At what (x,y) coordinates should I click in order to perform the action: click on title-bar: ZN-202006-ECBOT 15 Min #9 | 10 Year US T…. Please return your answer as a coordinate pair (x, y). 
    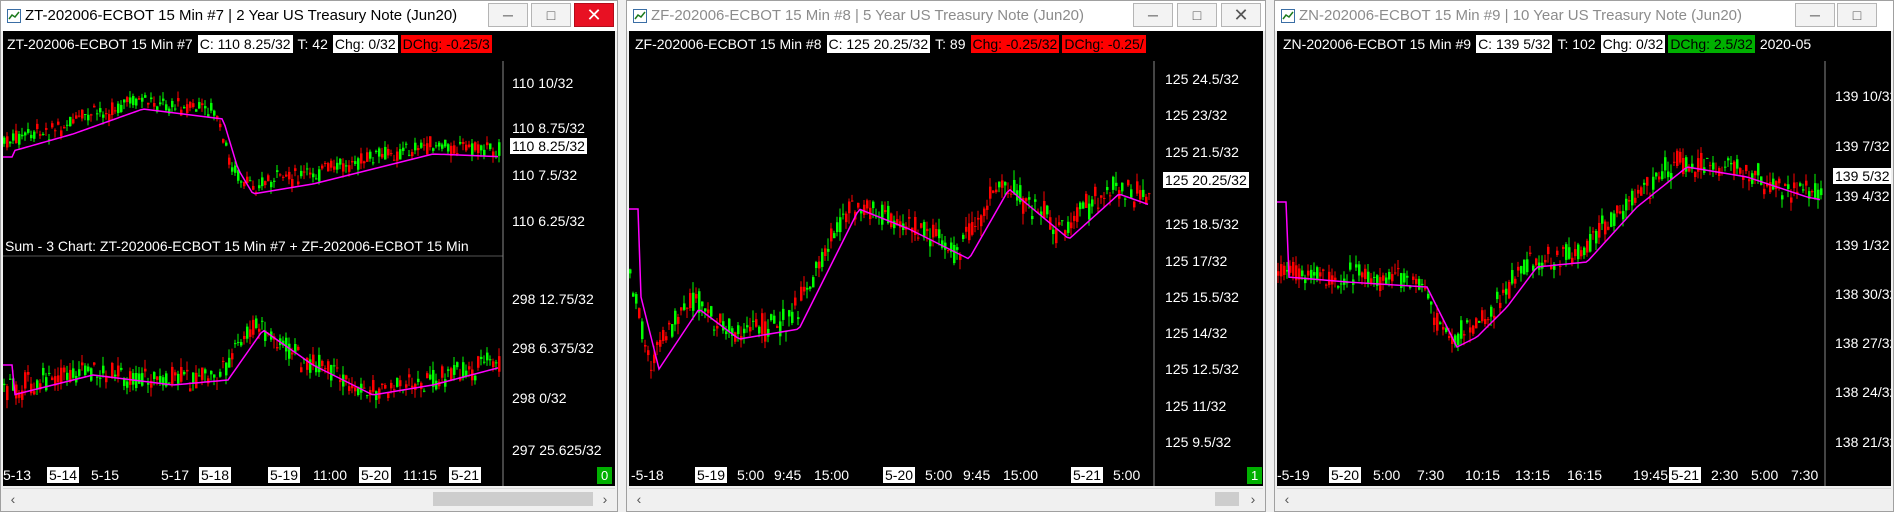
    Looking at the image, I should click on (1584, 16).